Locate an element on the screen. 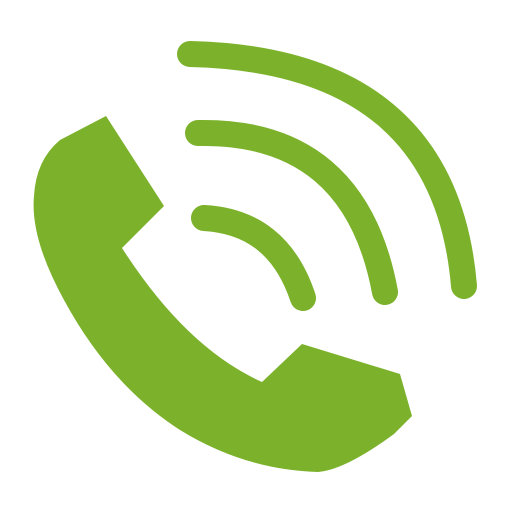 Image resolution: width=512 pixels, height=512 pixels. signal-wave-small is located at coordinates (253, 258).